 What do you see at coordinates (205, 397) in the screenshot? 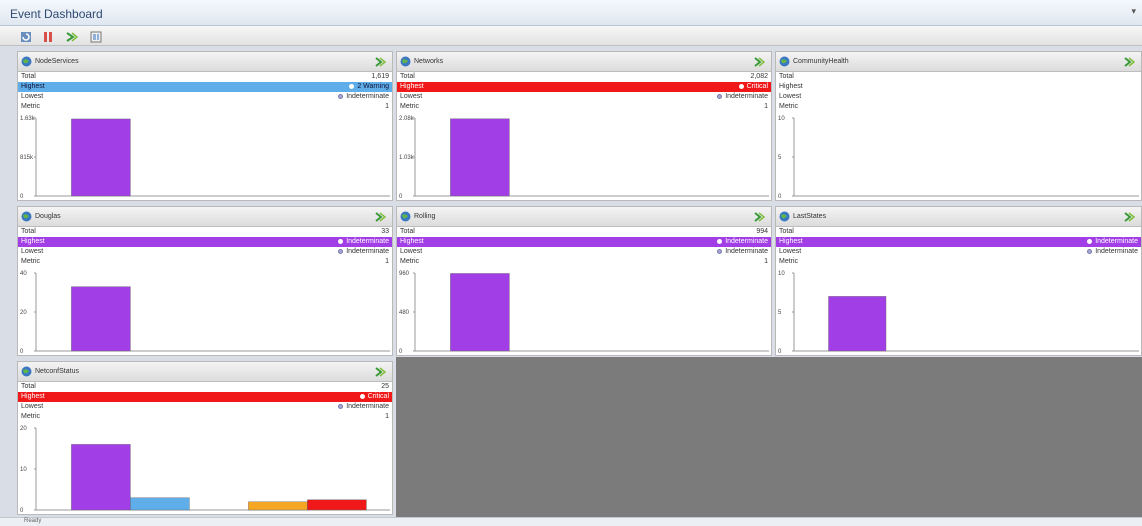
I see `highest-row: Highest Critical` at bounding box center [205, 397].